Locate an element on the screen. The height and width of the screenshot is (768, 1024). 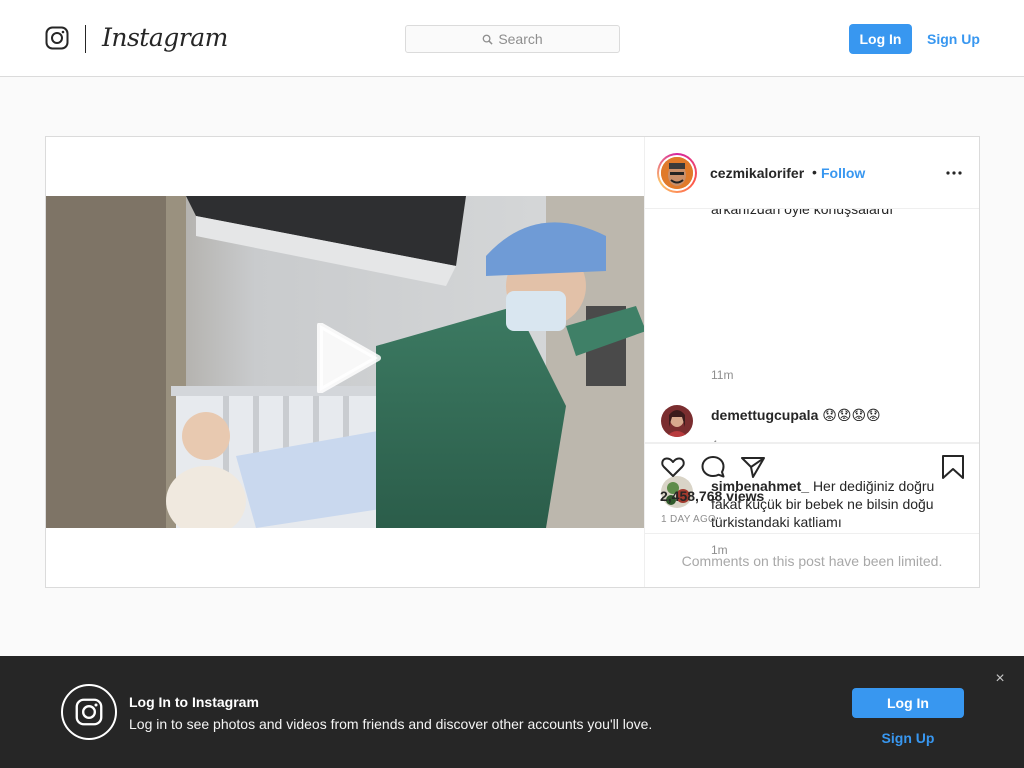
comment-item: demettugcupala 😟😟😟😟 is located at coordinates (836, 415).